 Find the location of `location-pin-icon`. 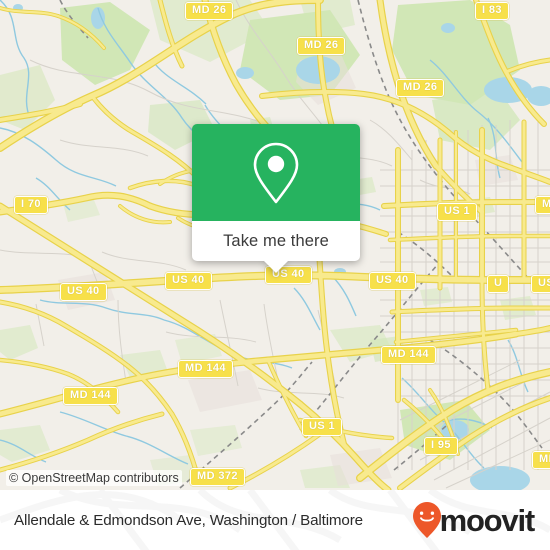

location-pin-icon is located at coordinates (276, 172).